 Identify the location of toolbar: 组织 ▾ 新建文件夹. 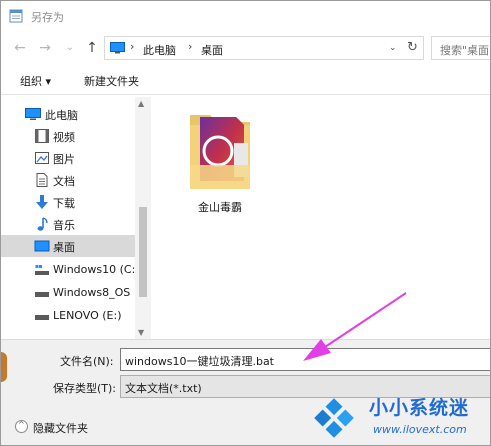
(245, 80).